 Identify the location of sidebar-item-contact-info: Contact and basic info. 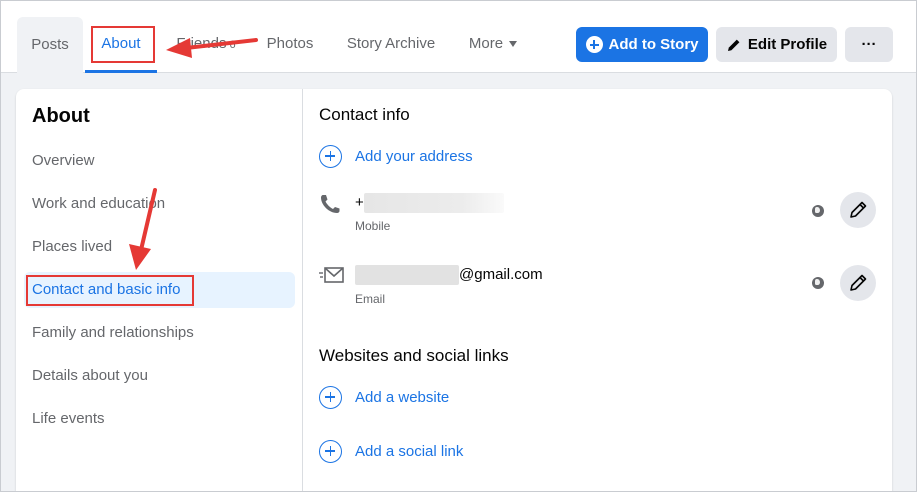
(159, 290).